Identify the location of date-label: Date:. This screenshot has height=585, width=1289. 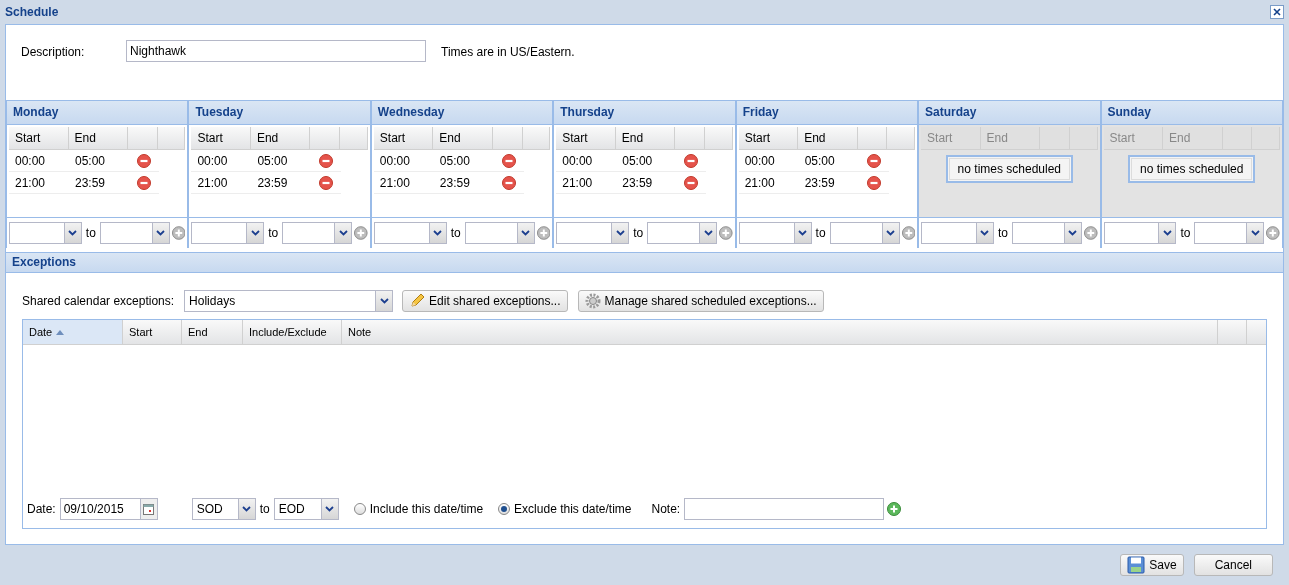
(41, 509).